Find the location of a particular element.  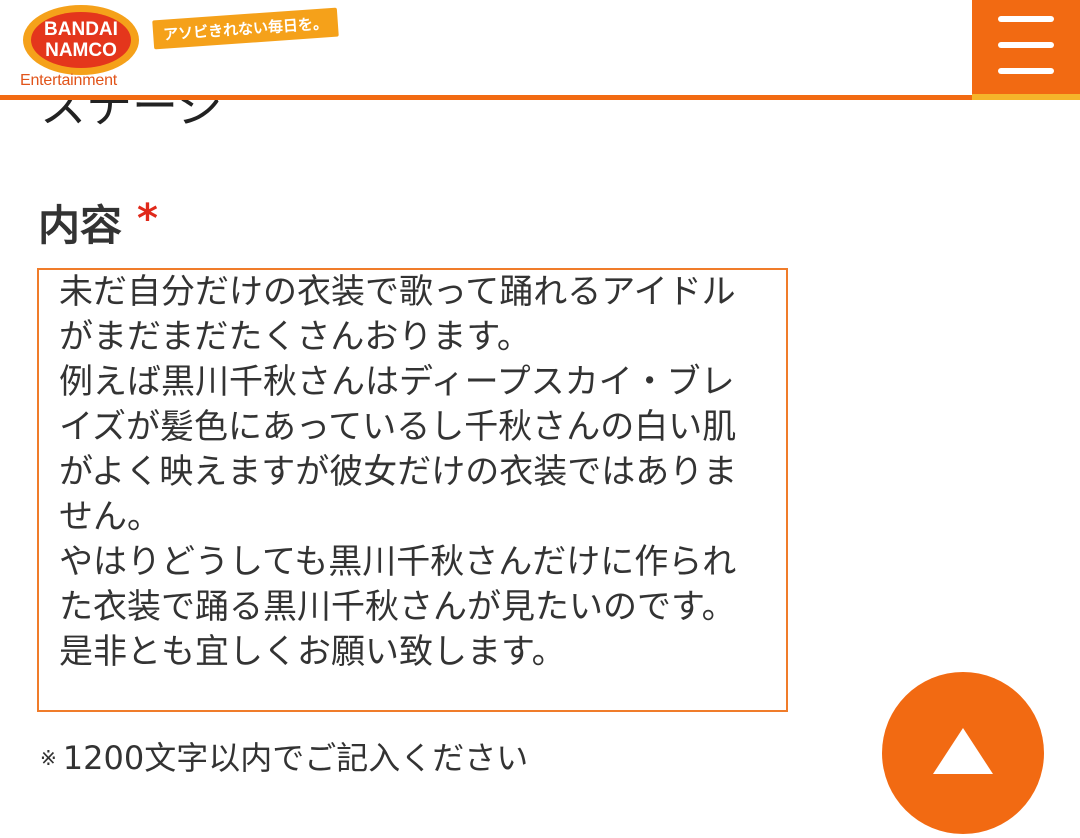

hamburger-menu-icon is located at coordinates (1026, 19).